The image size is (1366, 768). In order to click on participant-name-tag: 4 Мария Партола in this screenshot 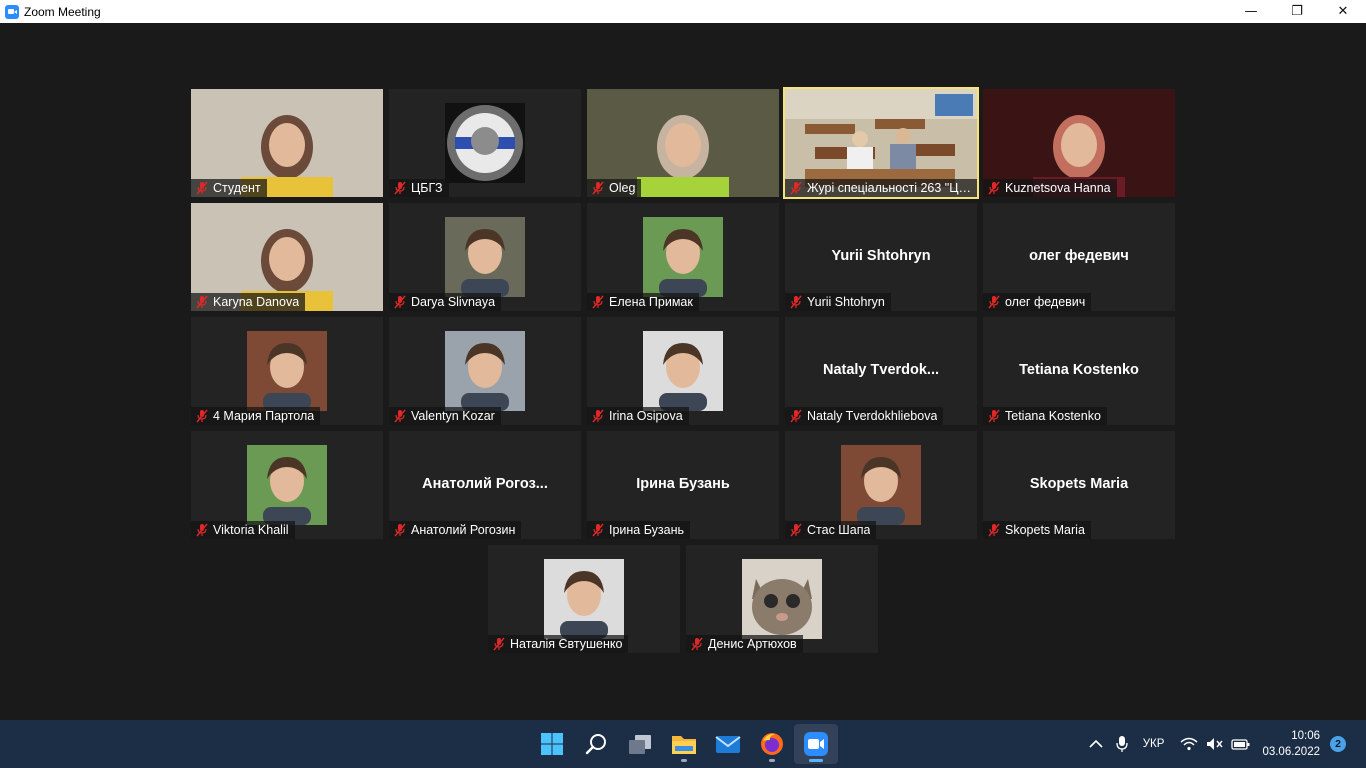, I will do `click(256, 416)`.